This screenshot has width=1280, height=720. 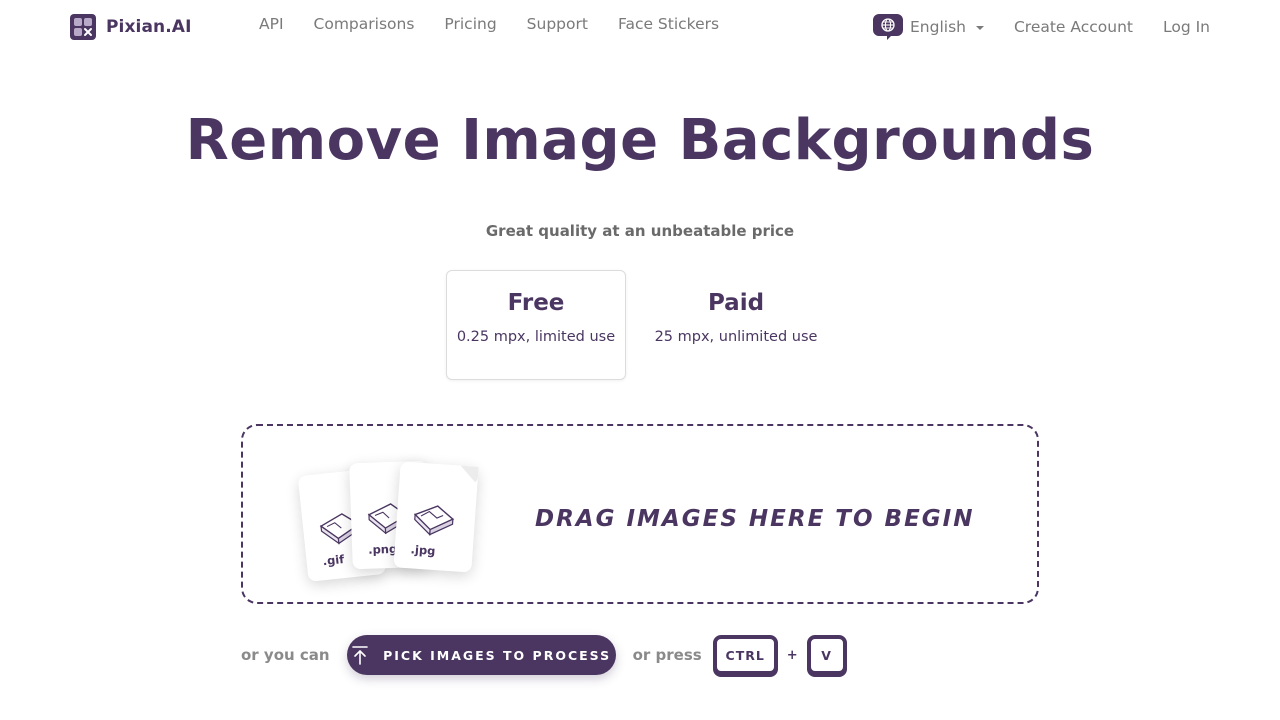 What do you see at coordinates (736, 325) in the screenshot?
I see `plan-paid-option: Paid 25 mpx, unlimited use` at bounding box center [736, 325].